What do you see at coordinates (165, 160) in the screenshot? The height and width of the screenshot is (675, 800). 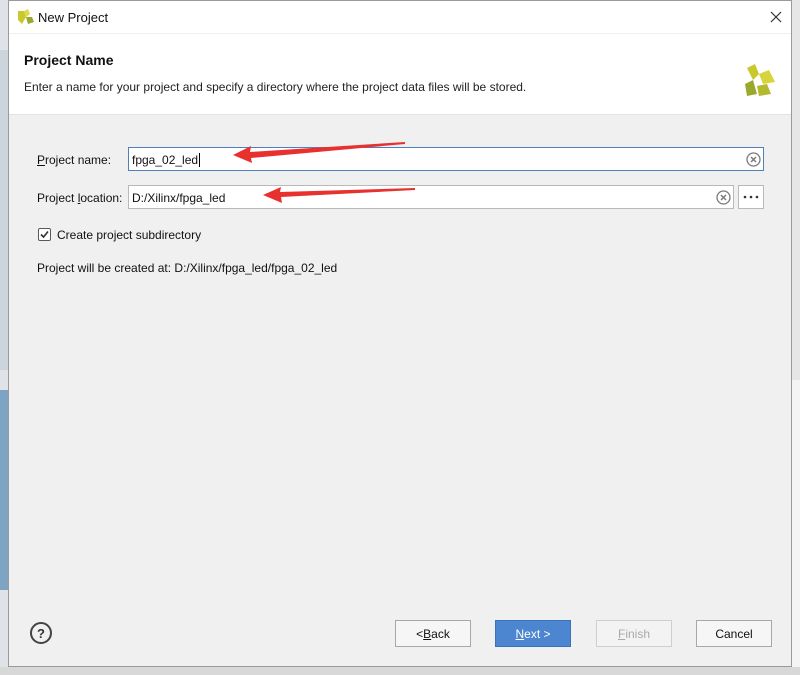 I see `project-name-value: fpga_02_led` at bounding box center [165, 160].